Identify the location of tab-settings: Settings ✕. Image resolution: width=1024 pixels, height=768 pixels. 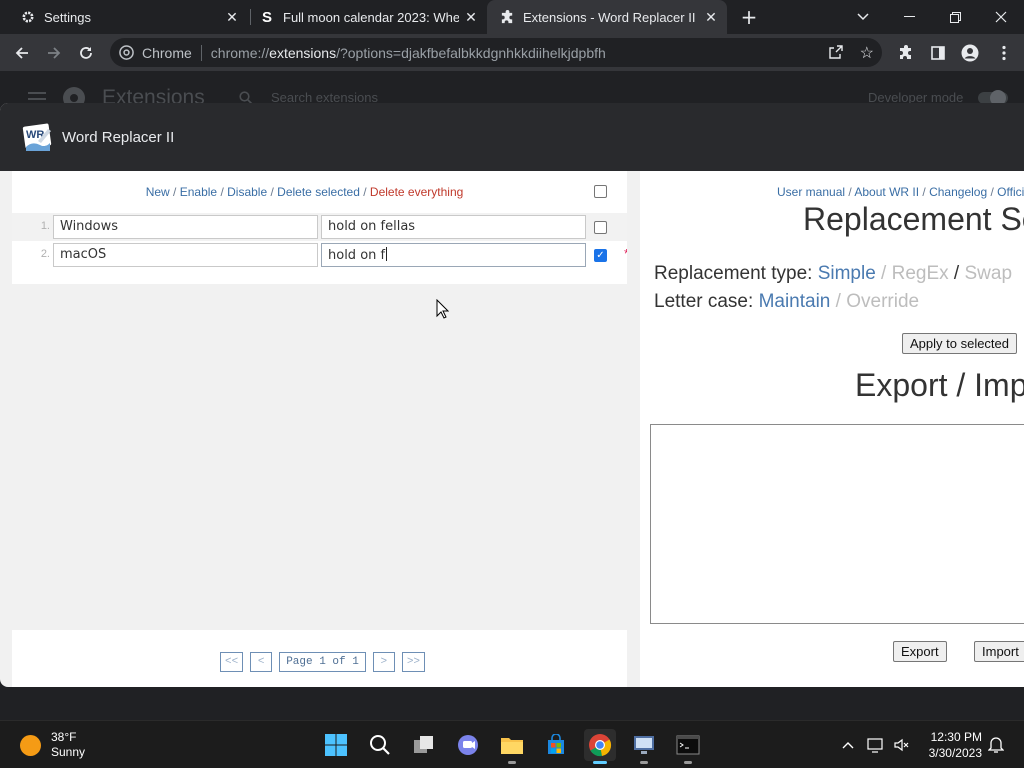
(128, 17).